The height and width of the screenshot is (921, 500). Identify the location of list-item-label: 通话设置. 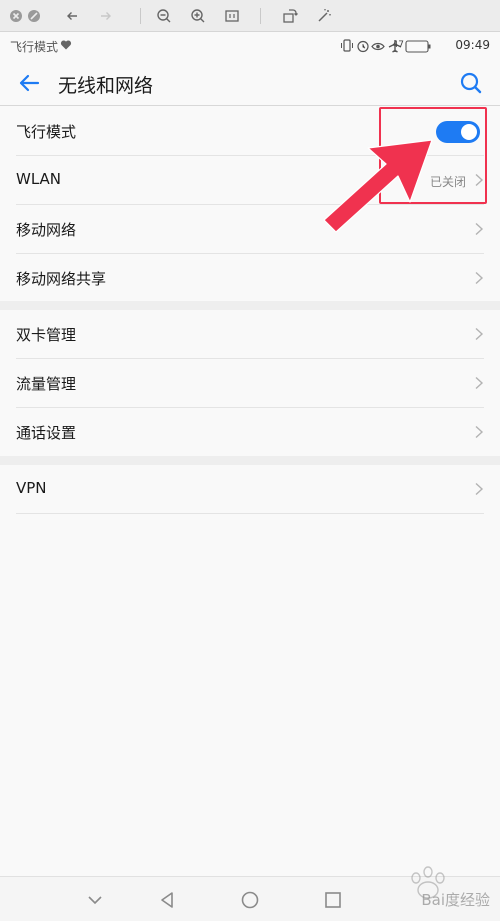
(46, 433).